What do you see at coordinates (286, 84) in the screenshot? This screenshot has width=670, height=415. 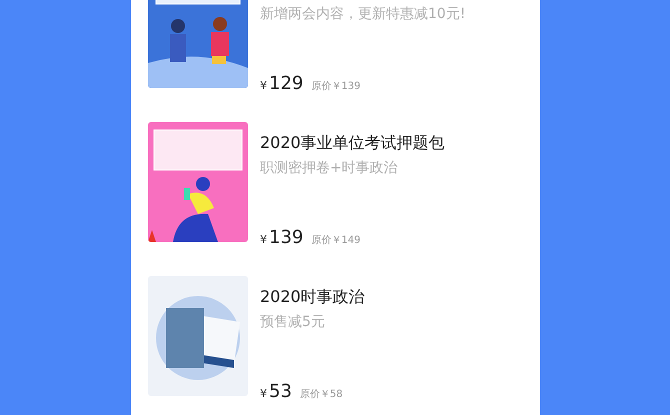 I see `product-price: 129` at bounding box center [286, 84].